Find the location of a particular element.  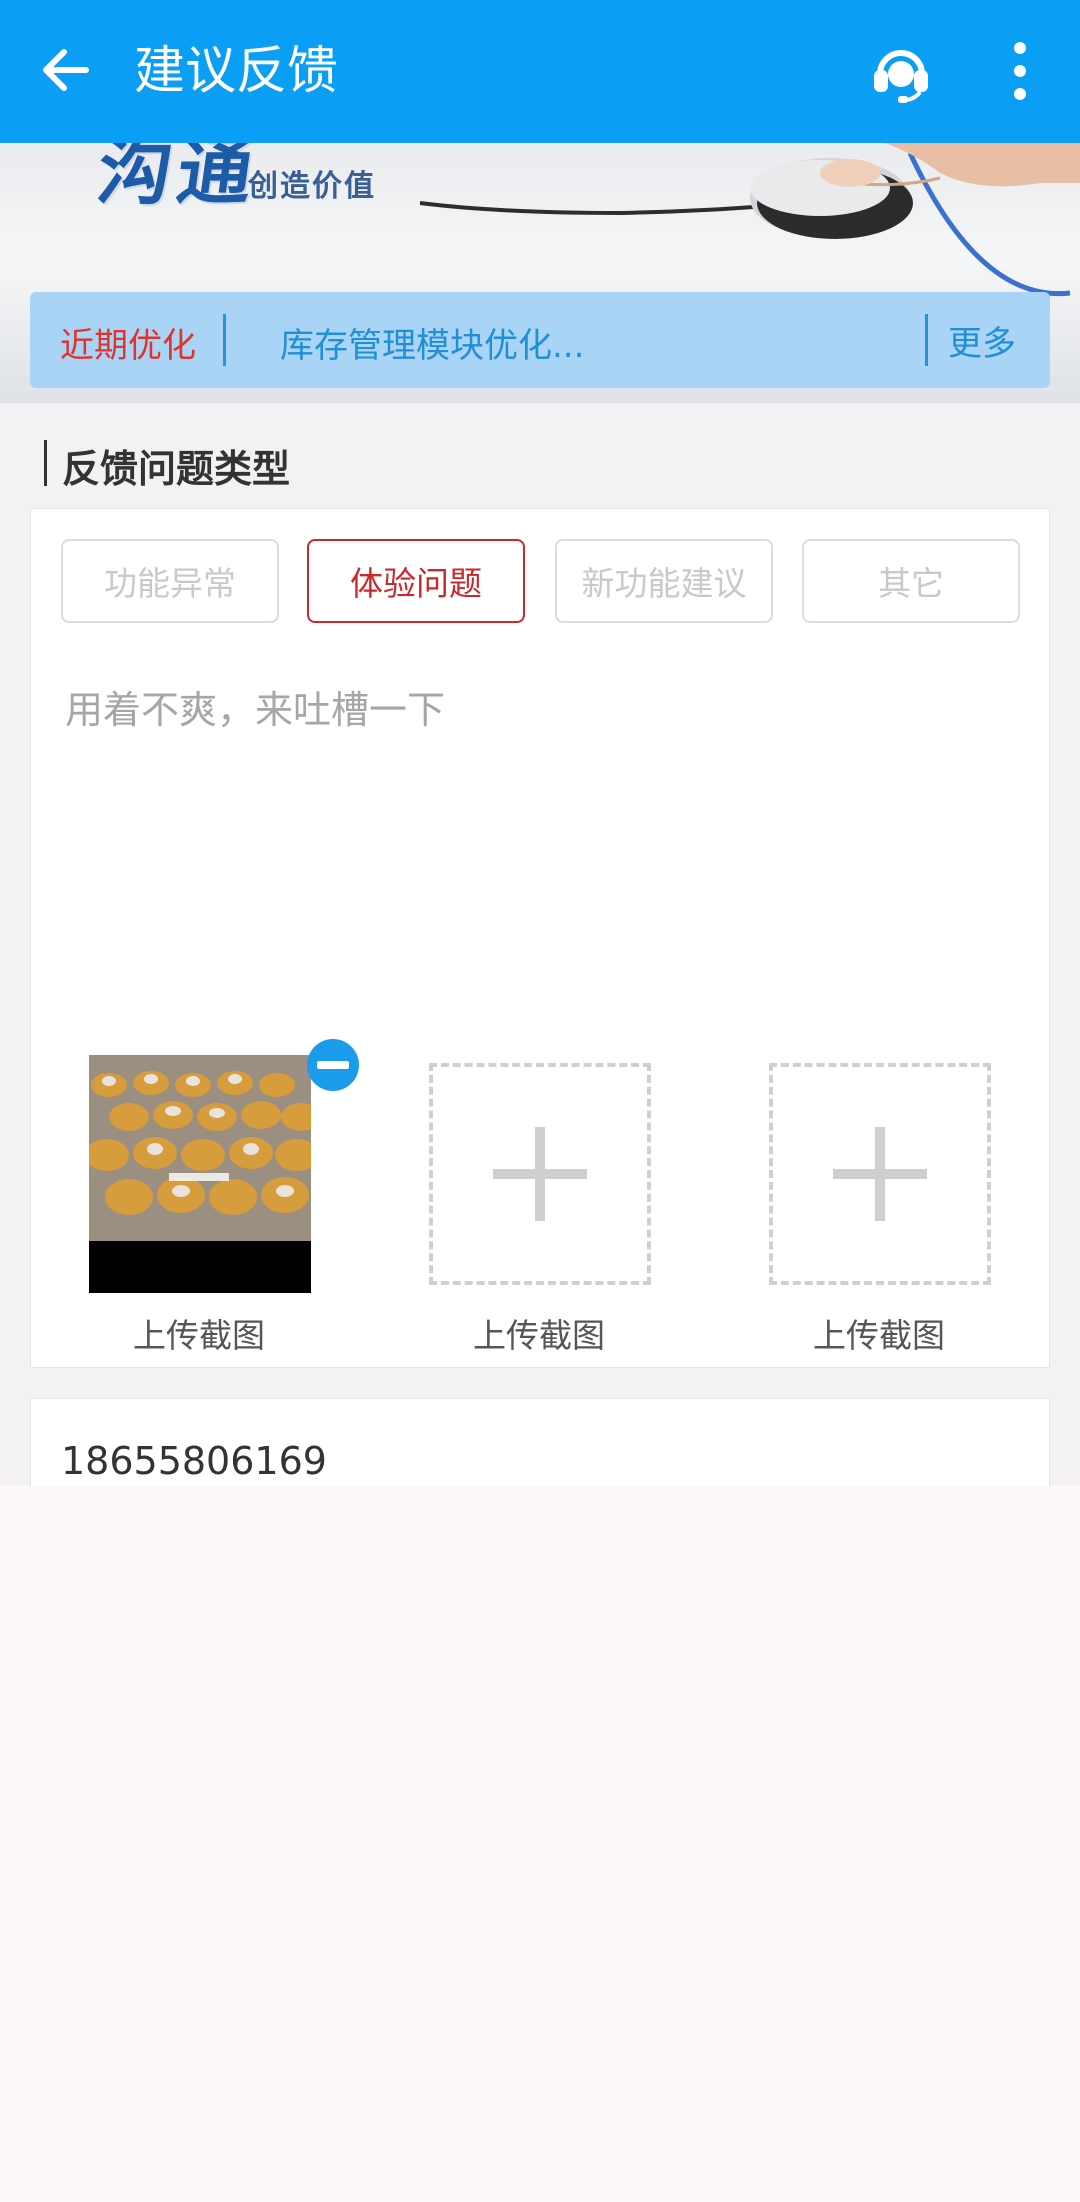

page-title: 建议反馈 is located at coordinates (236, 71).